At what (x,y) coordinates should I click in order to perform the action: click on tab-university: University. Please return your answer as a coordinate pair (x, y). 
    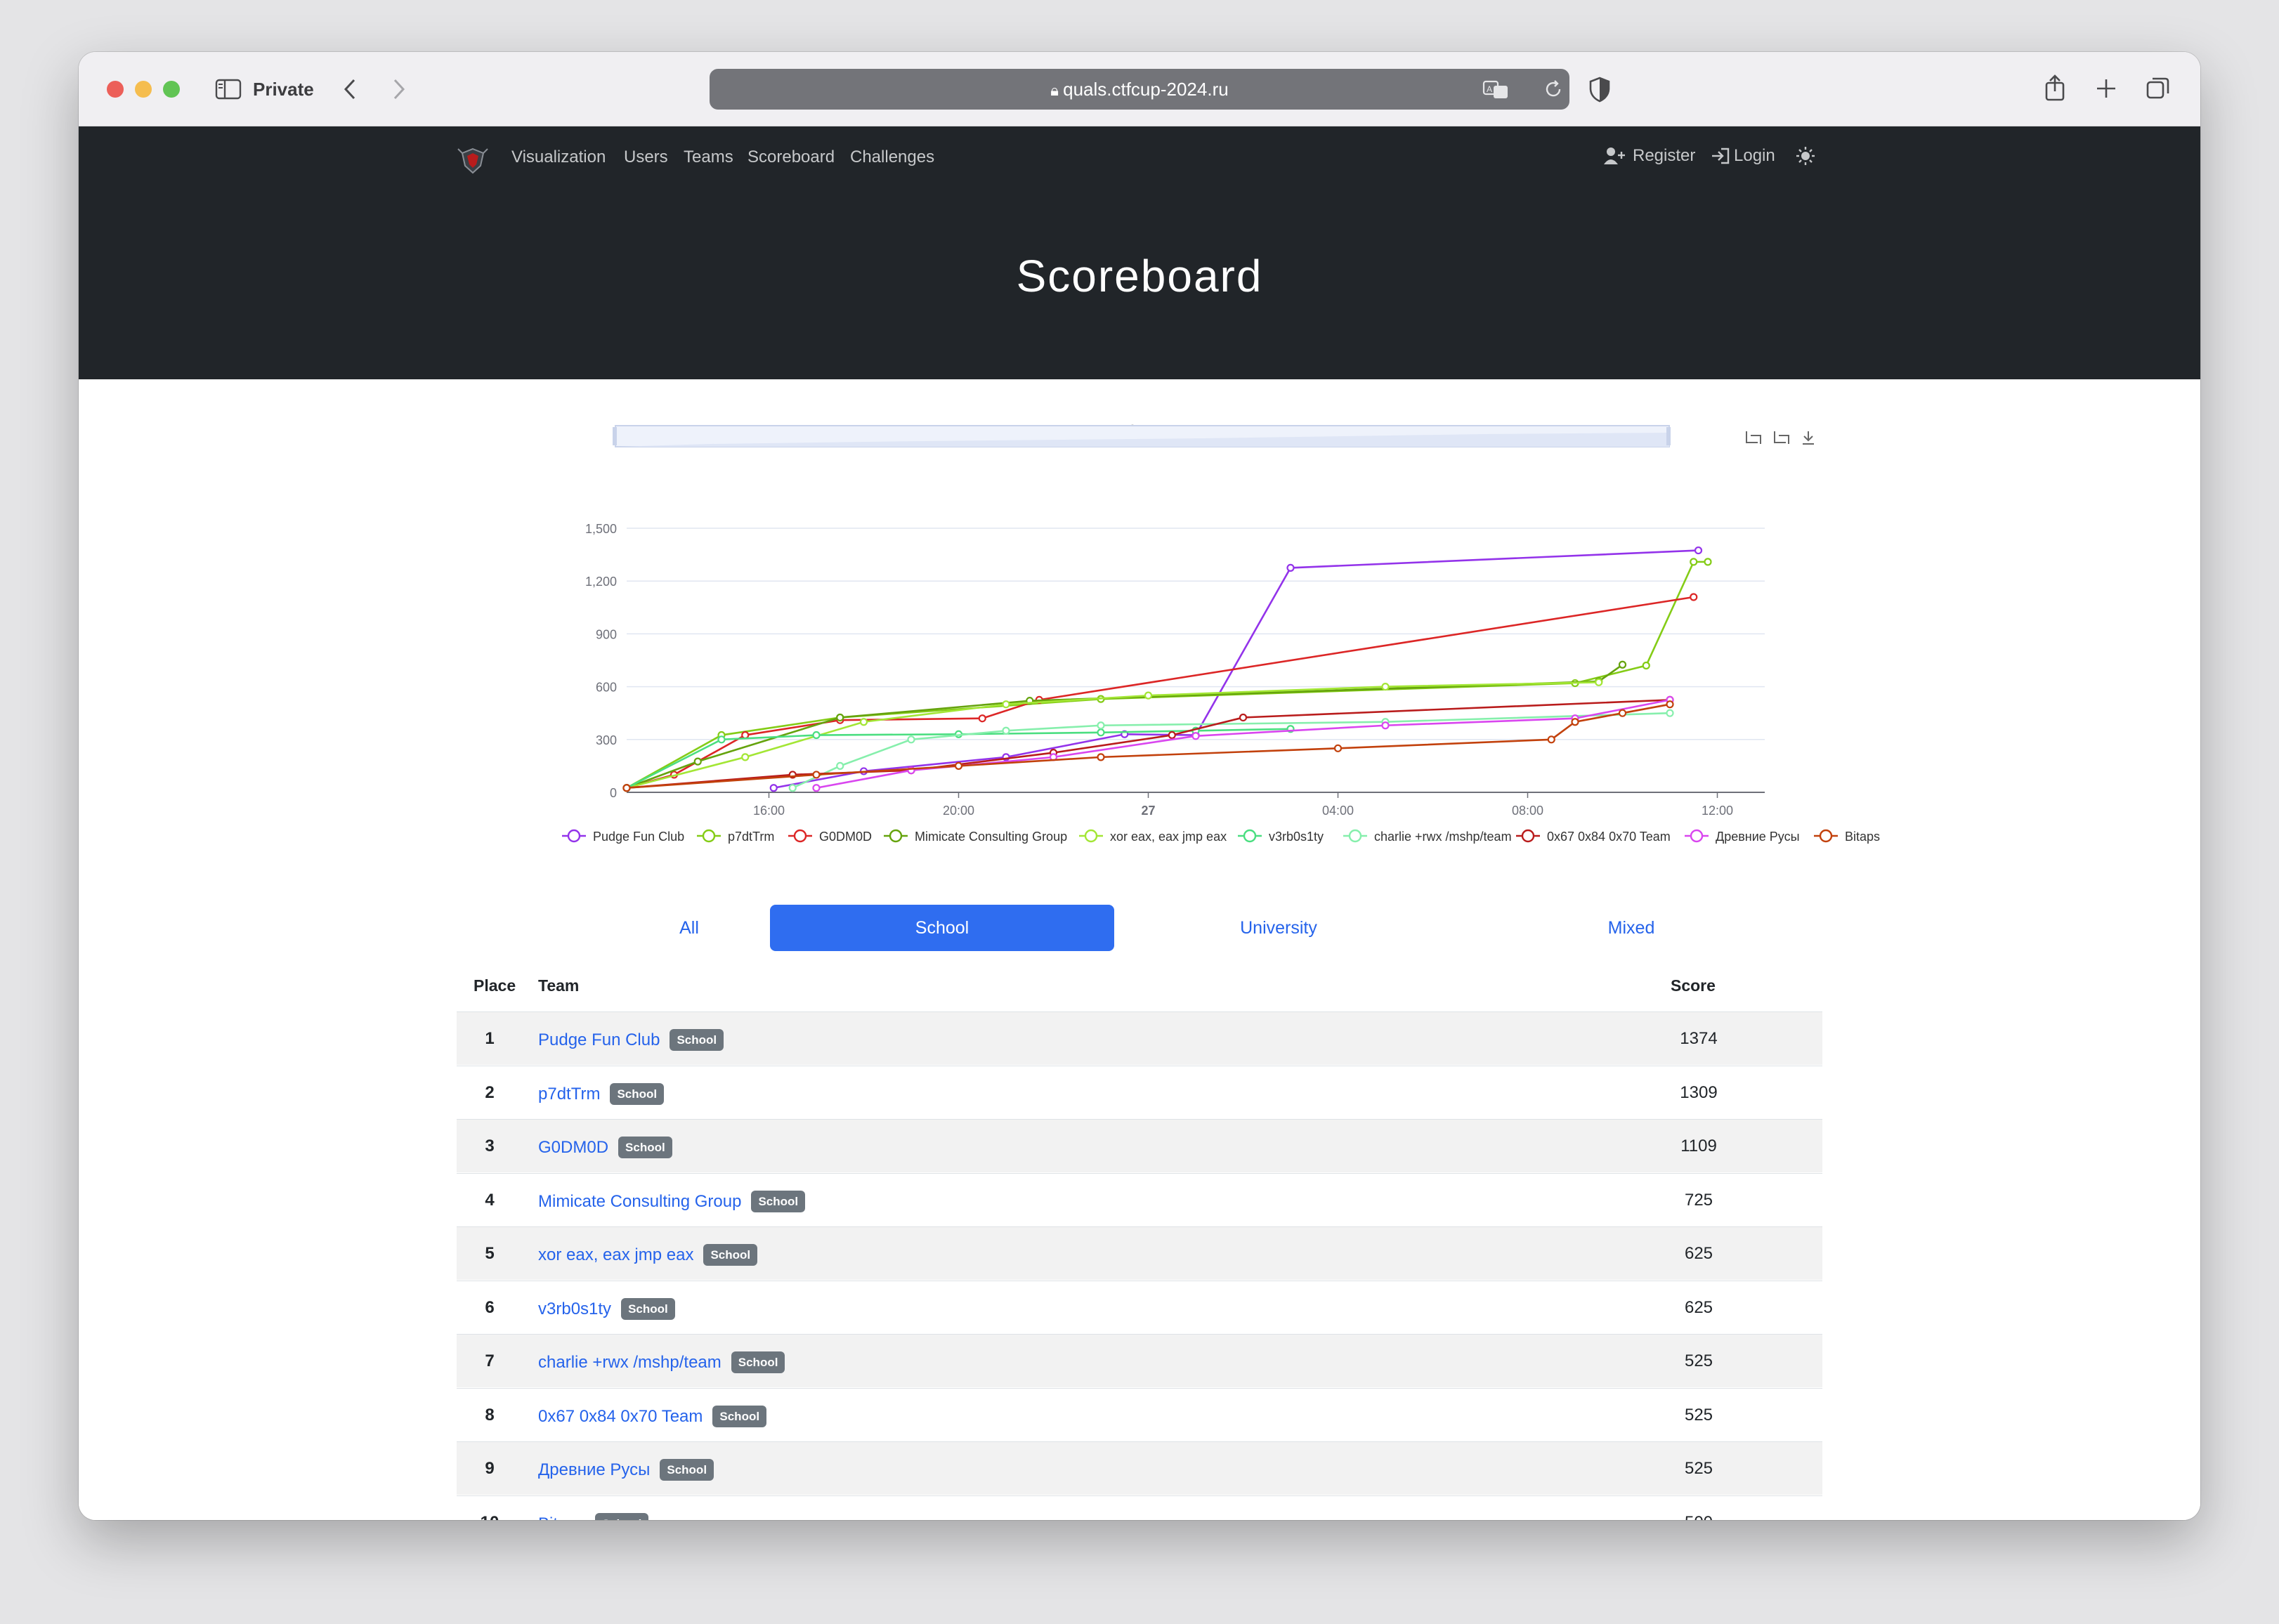
    Looking at the image, I should click on (1278, 928).